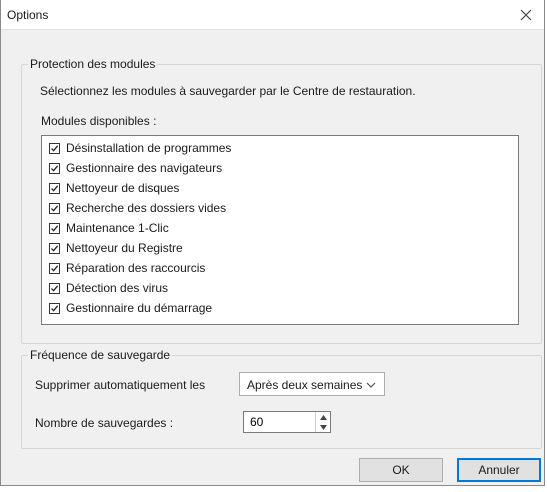 The image size is (547, 492). I want to click on backup-frequency-legend: Fréquence de sauvegarde, so click(100, 355).